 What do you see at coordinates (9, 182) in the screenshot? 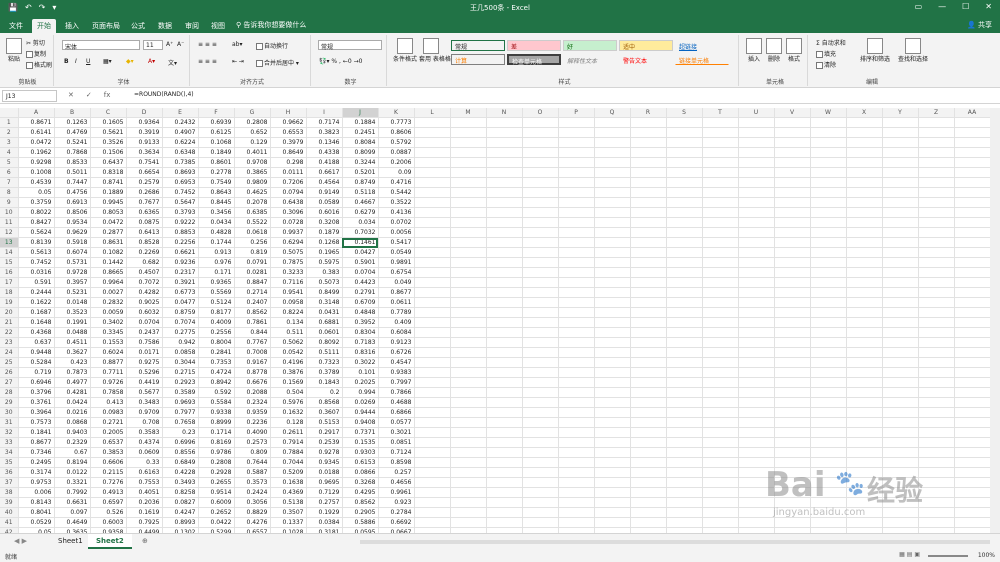
I see `row-header: 7` at bounding box center [9, 182].